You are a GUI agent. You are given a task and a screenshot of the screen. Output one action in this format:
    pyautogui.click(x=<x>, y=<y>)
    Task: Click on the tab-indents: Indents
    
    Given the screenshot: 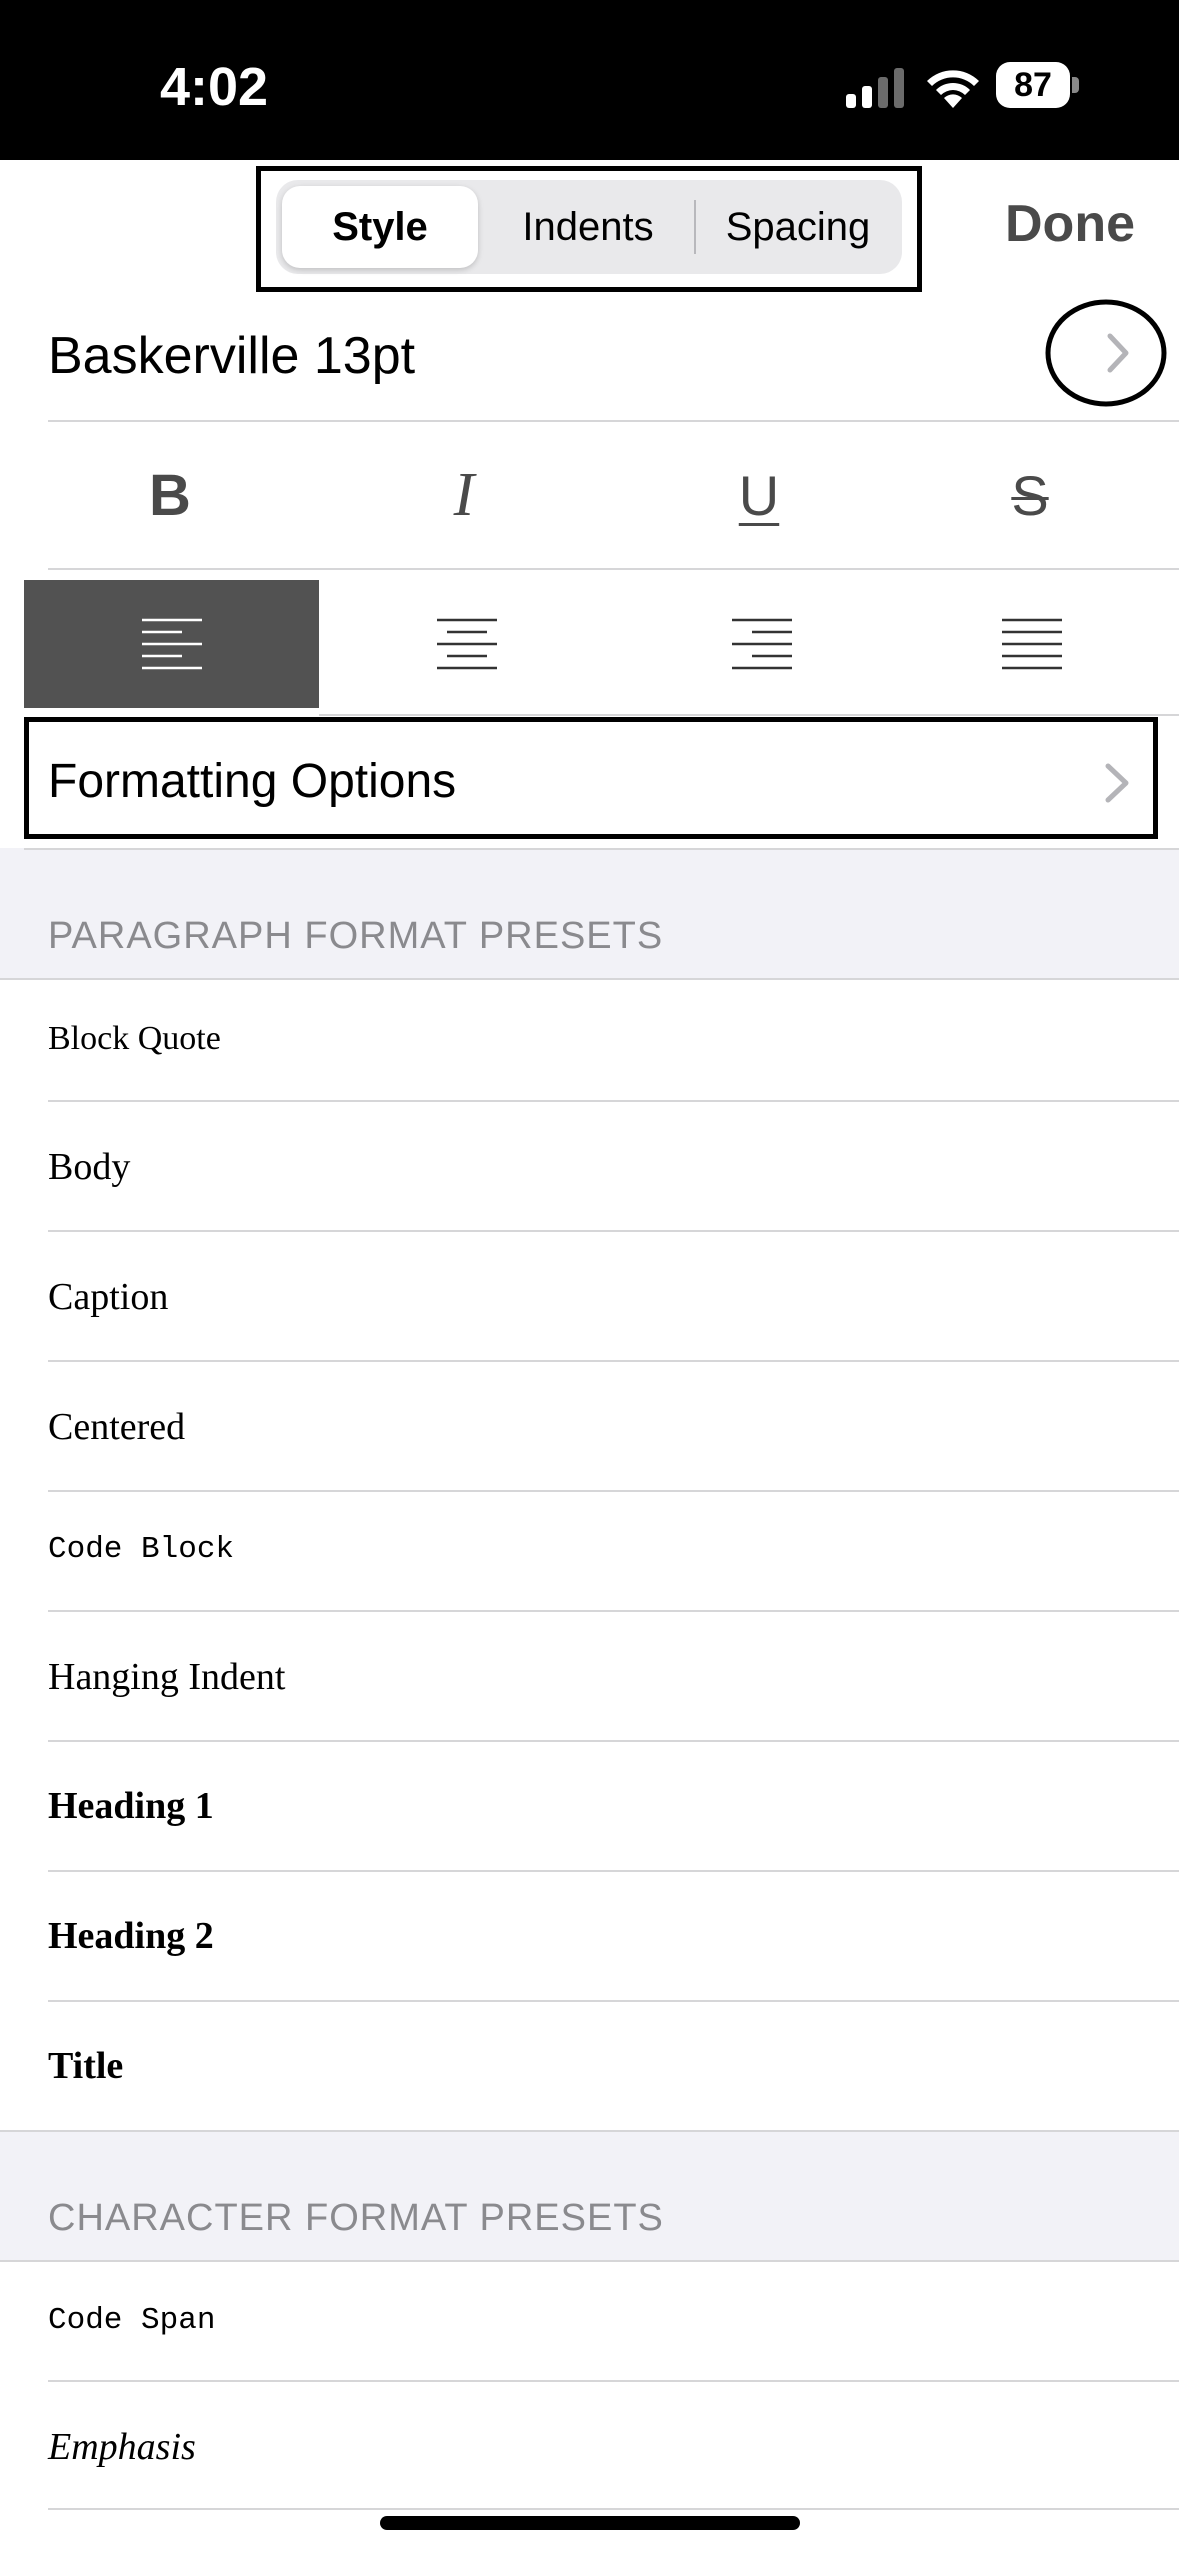 What is the action you would take?
    pyautogui.click(x=588, y=227)
    